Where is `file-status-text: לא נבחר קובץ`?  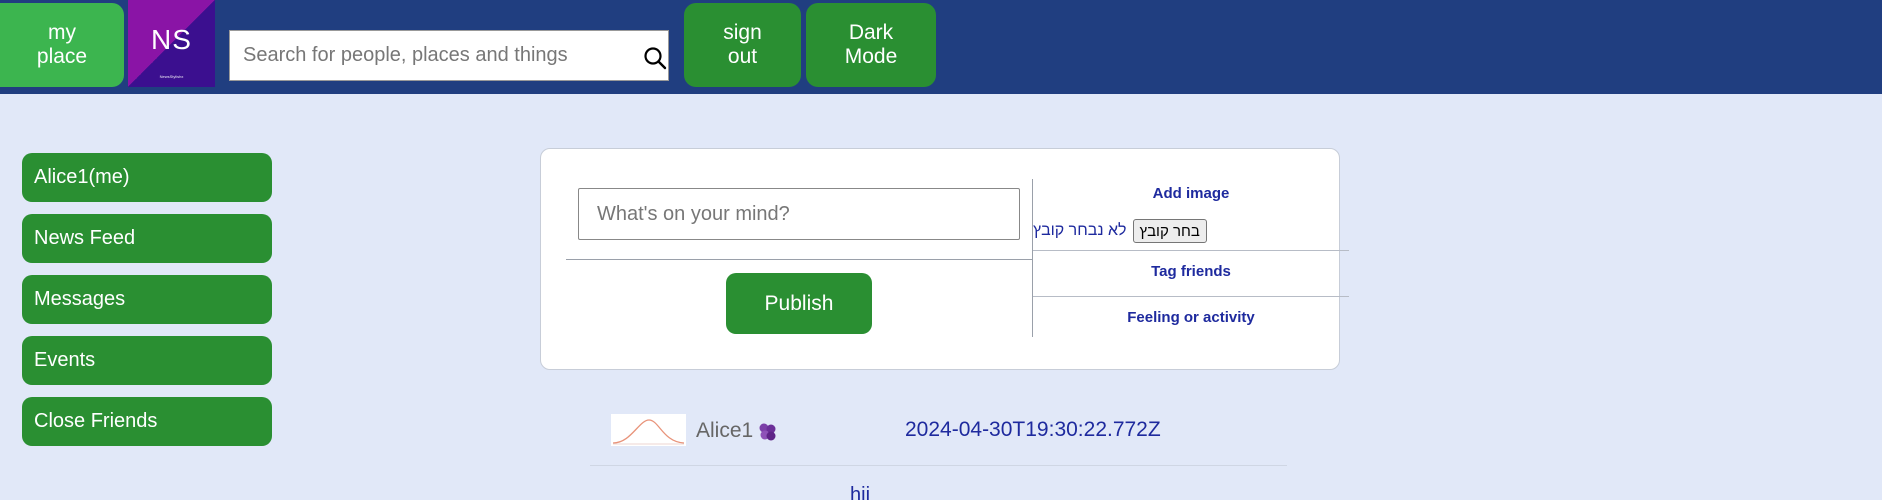
file-status-text: לא נבחר קובץ is located at coordinates (1080, 230).